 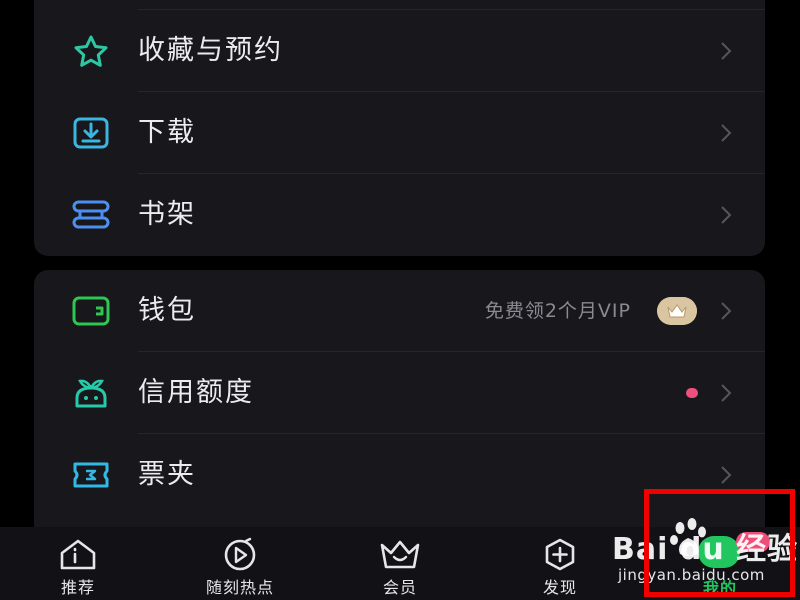 I want to click on play-icon, so click(x=240, y=554).